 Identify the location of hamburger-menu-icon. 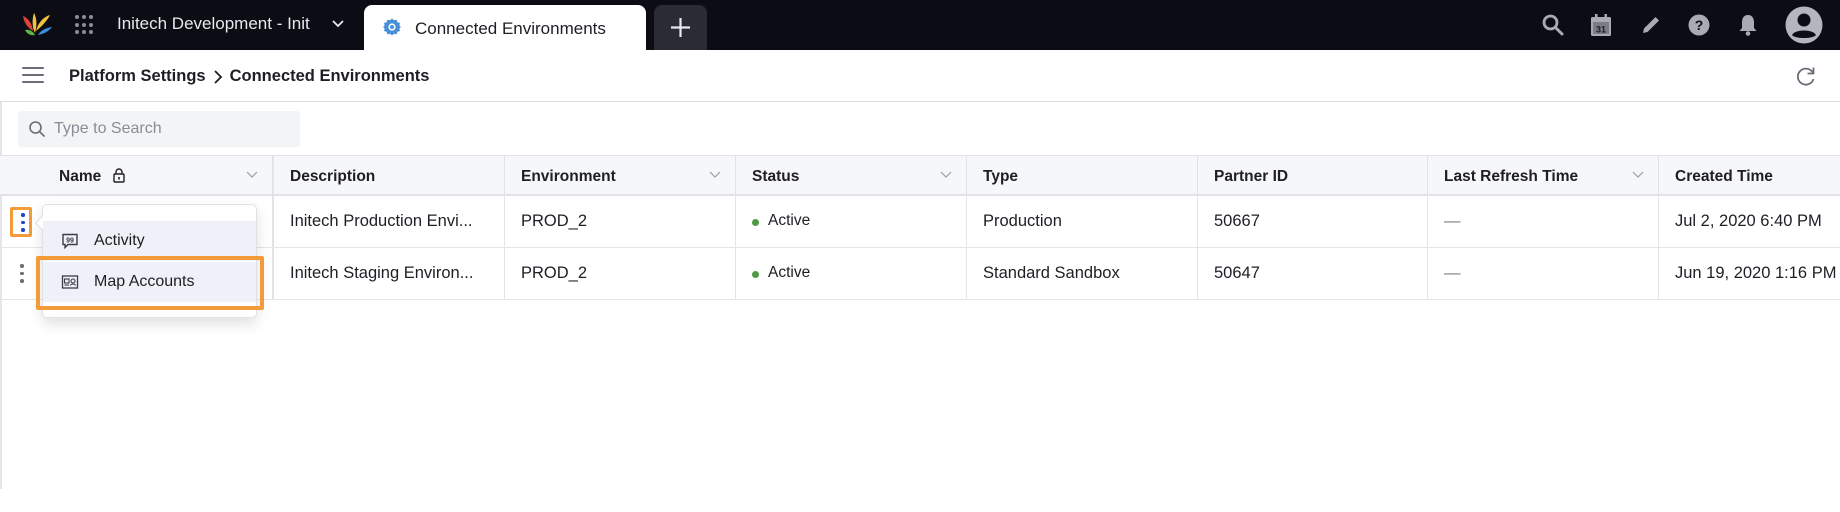
(33, 76).